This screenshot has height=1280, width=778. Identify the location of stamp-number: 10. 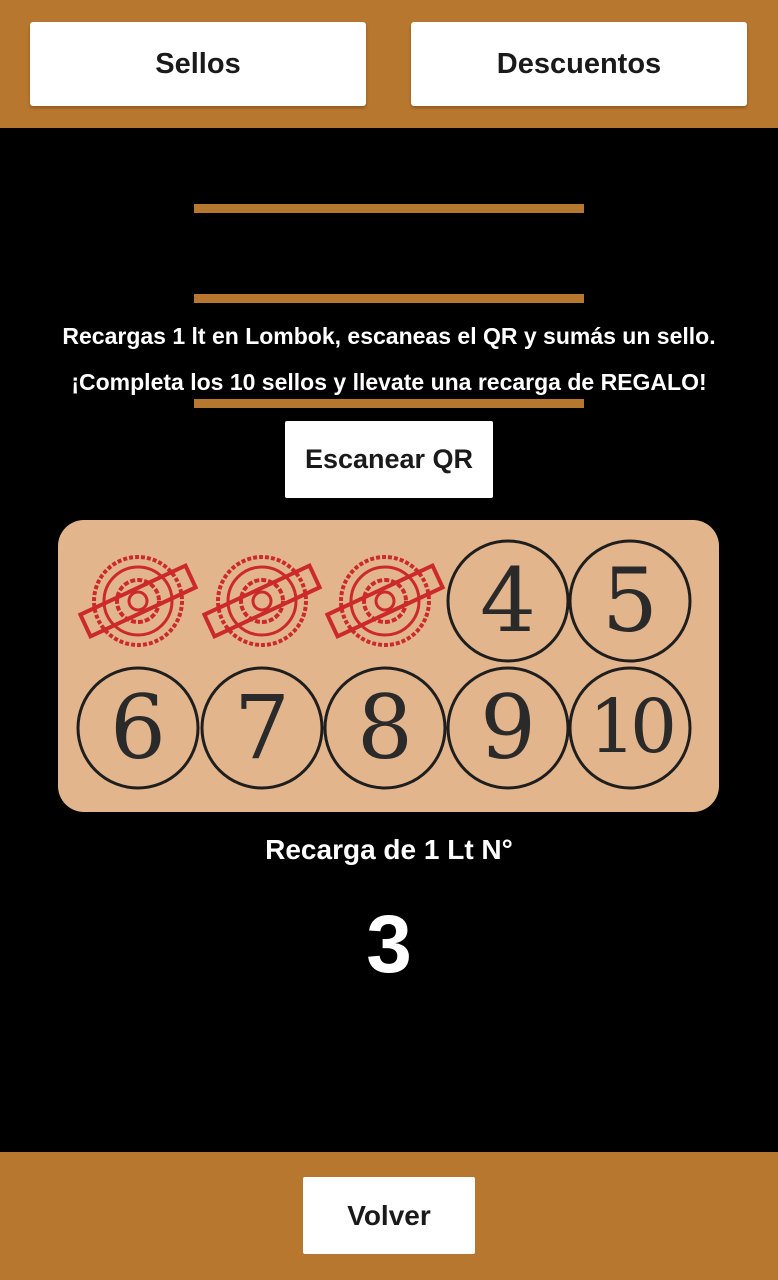
(631, 727).